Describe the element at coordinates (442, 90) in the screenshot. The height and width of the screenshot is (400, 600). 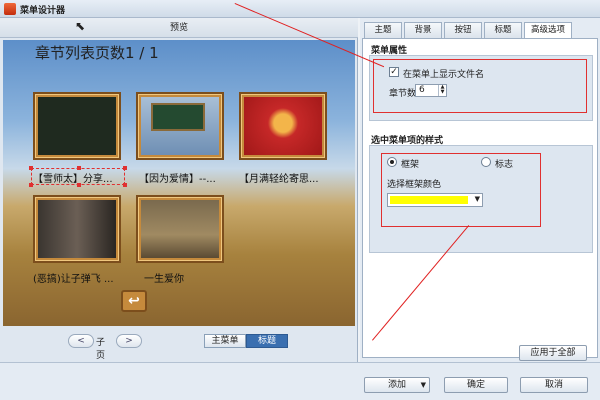
I see `spin-arrows-icon: ▲ ▼` at that location.